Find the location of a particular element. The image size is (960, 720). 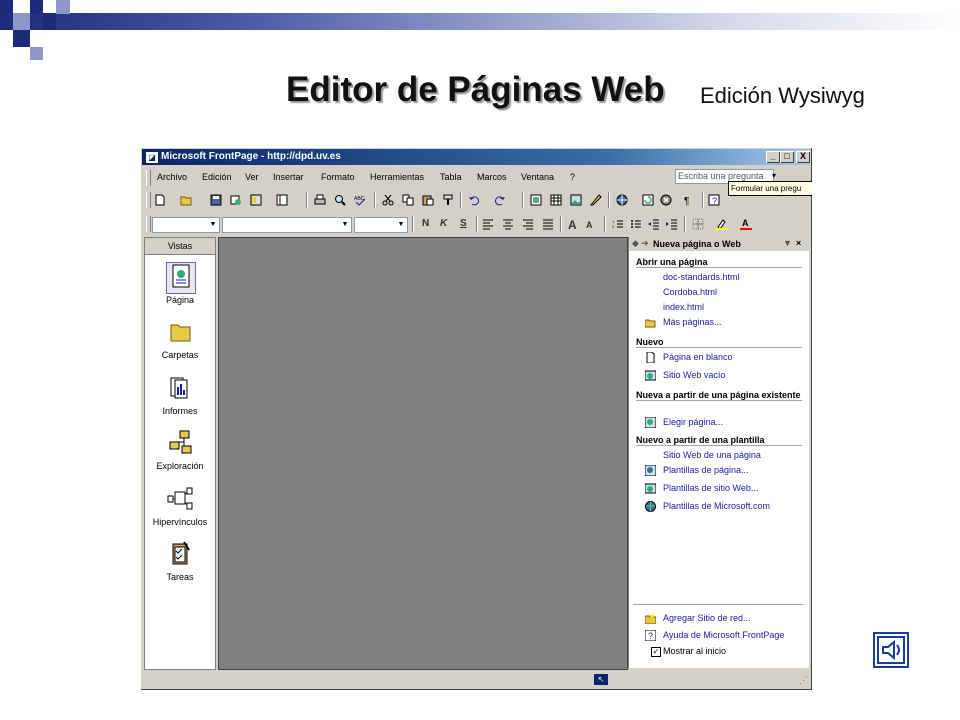

font-combo: ▼ is located at coordinates (287, 225).